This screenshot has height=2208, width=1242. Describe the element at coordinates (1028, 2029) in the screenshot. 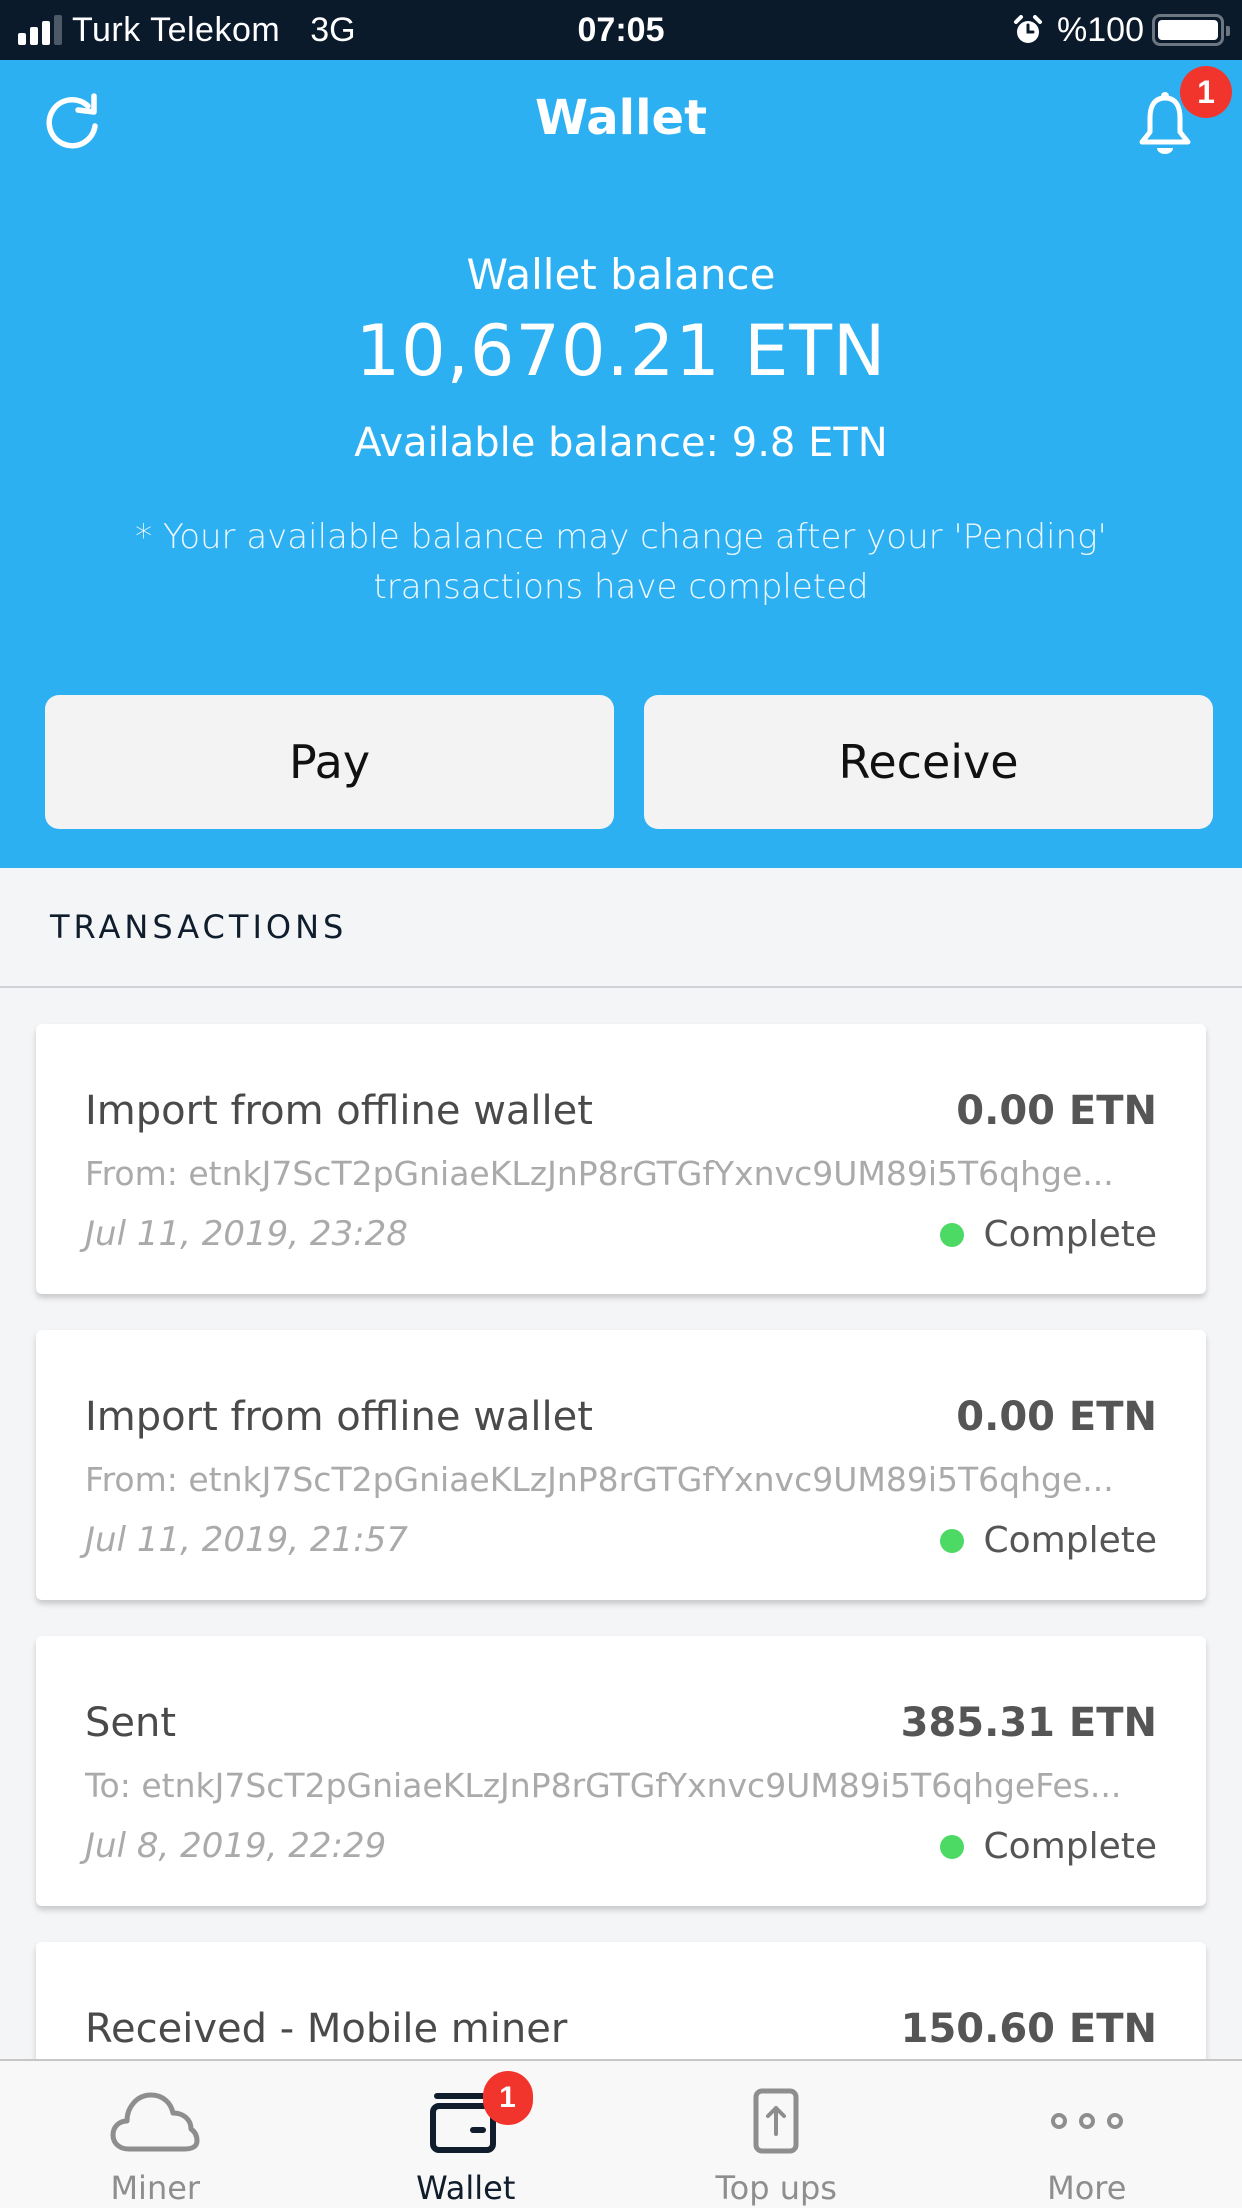

I see `transaction-amount: 150.60 ETN` at that location.